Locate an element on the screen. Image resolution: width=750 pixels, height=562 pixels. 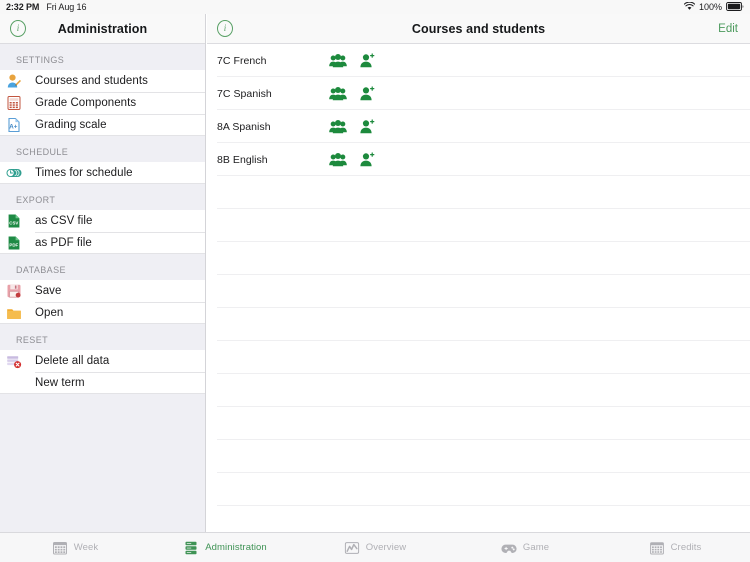
sidebar-item-label: Courses and students is located at coordinates (91, 81).